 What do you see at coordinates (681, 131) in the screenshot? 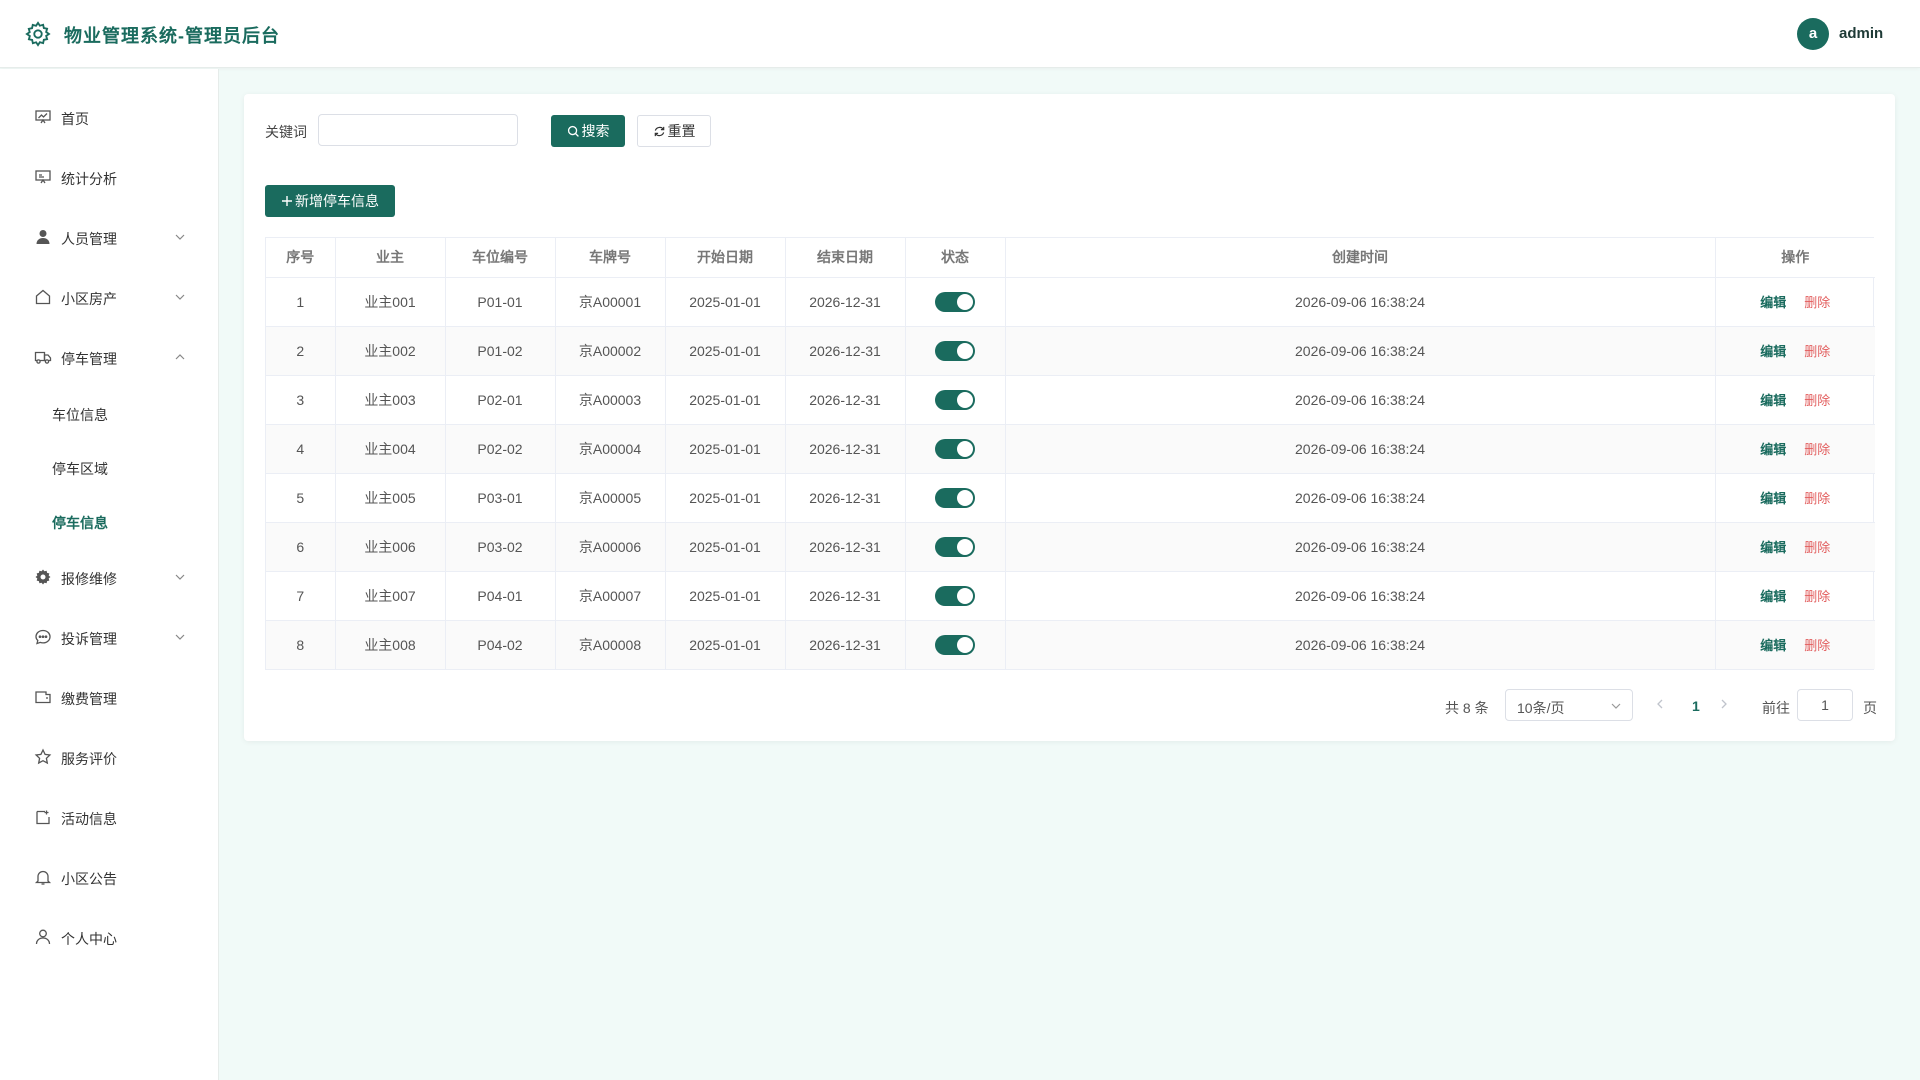
I see `reset-button-label: 重置` at bounding box center [681, 131].